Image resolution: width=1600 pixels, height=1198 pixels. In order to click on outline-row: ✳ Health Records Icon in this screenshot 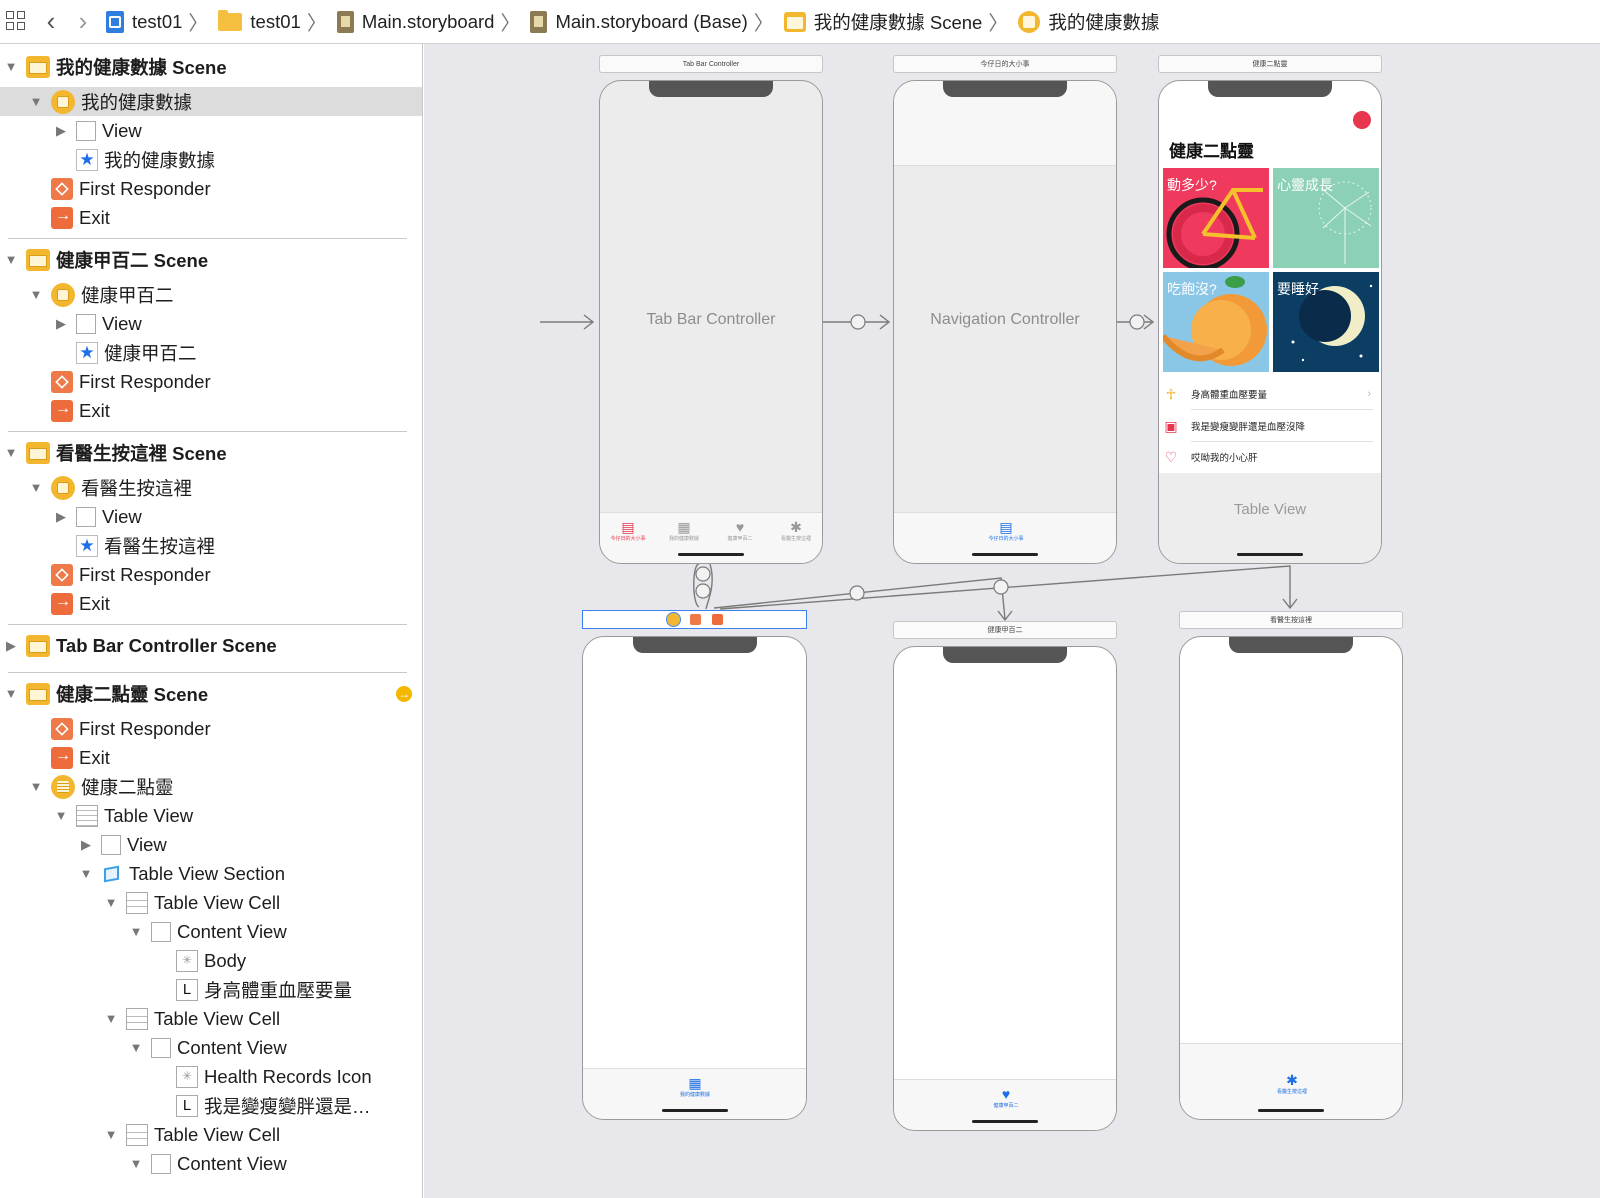, I will do `click(211, 1076)`.